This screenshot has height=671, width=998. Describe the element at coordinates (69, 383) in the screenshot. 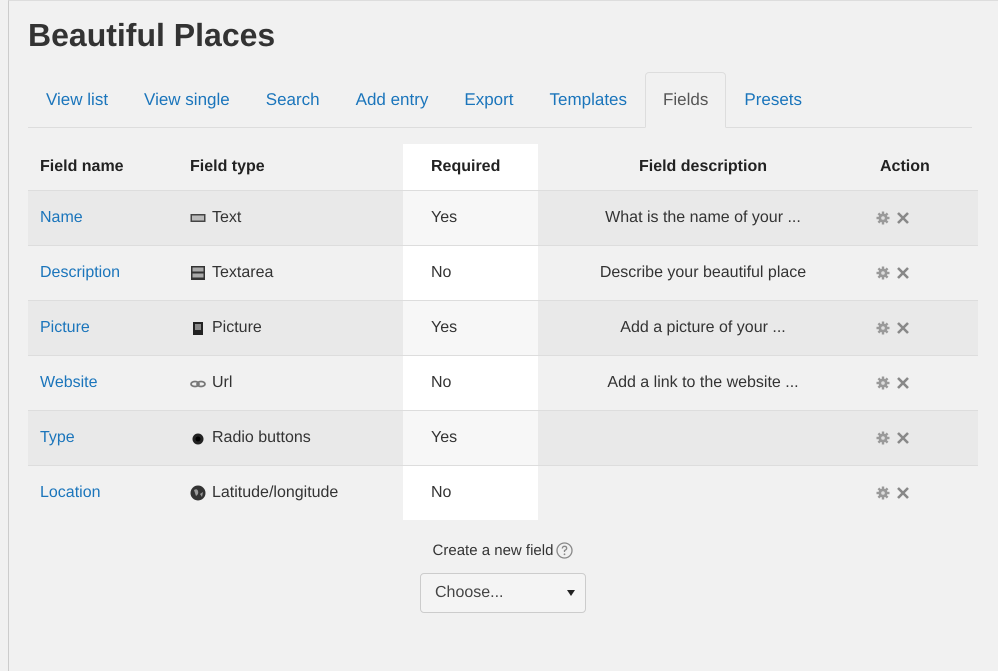

I see `field-name-link: Website` at that location.